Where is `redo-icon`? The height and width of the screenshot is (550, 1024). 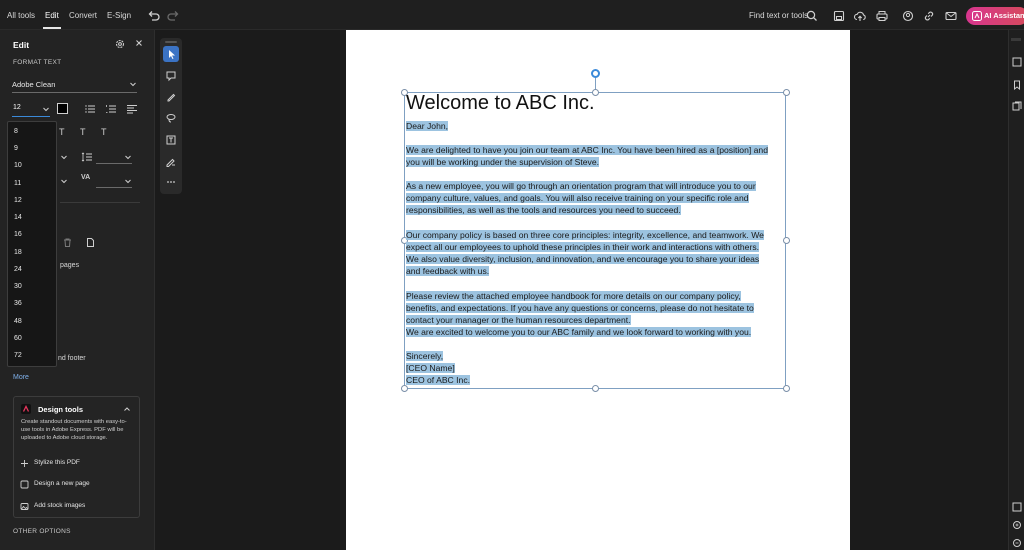
redo-icon is located at coordinates (174, 16).